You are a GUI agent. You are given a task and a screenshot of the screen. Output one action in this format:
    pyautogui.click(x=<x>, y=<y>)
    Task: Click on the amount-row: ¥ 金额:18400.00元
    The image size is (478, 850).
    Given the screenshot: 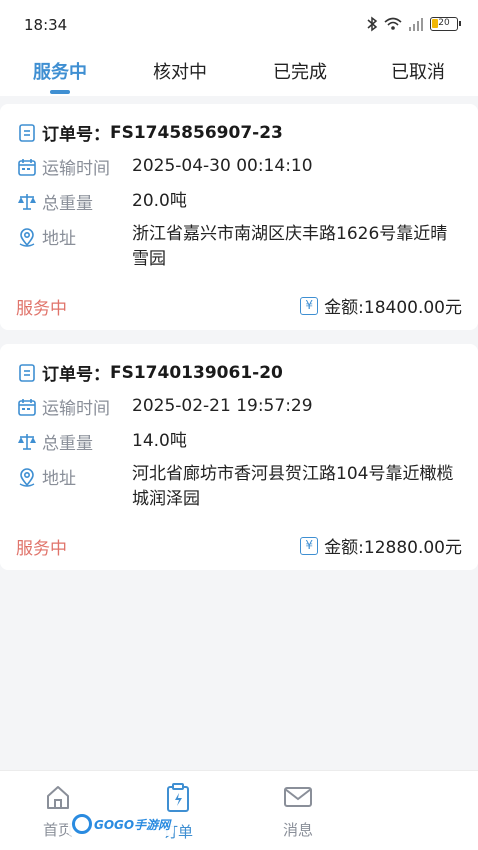 What is the action you would take?
    pyautogui.click(x=381, y=305)
    